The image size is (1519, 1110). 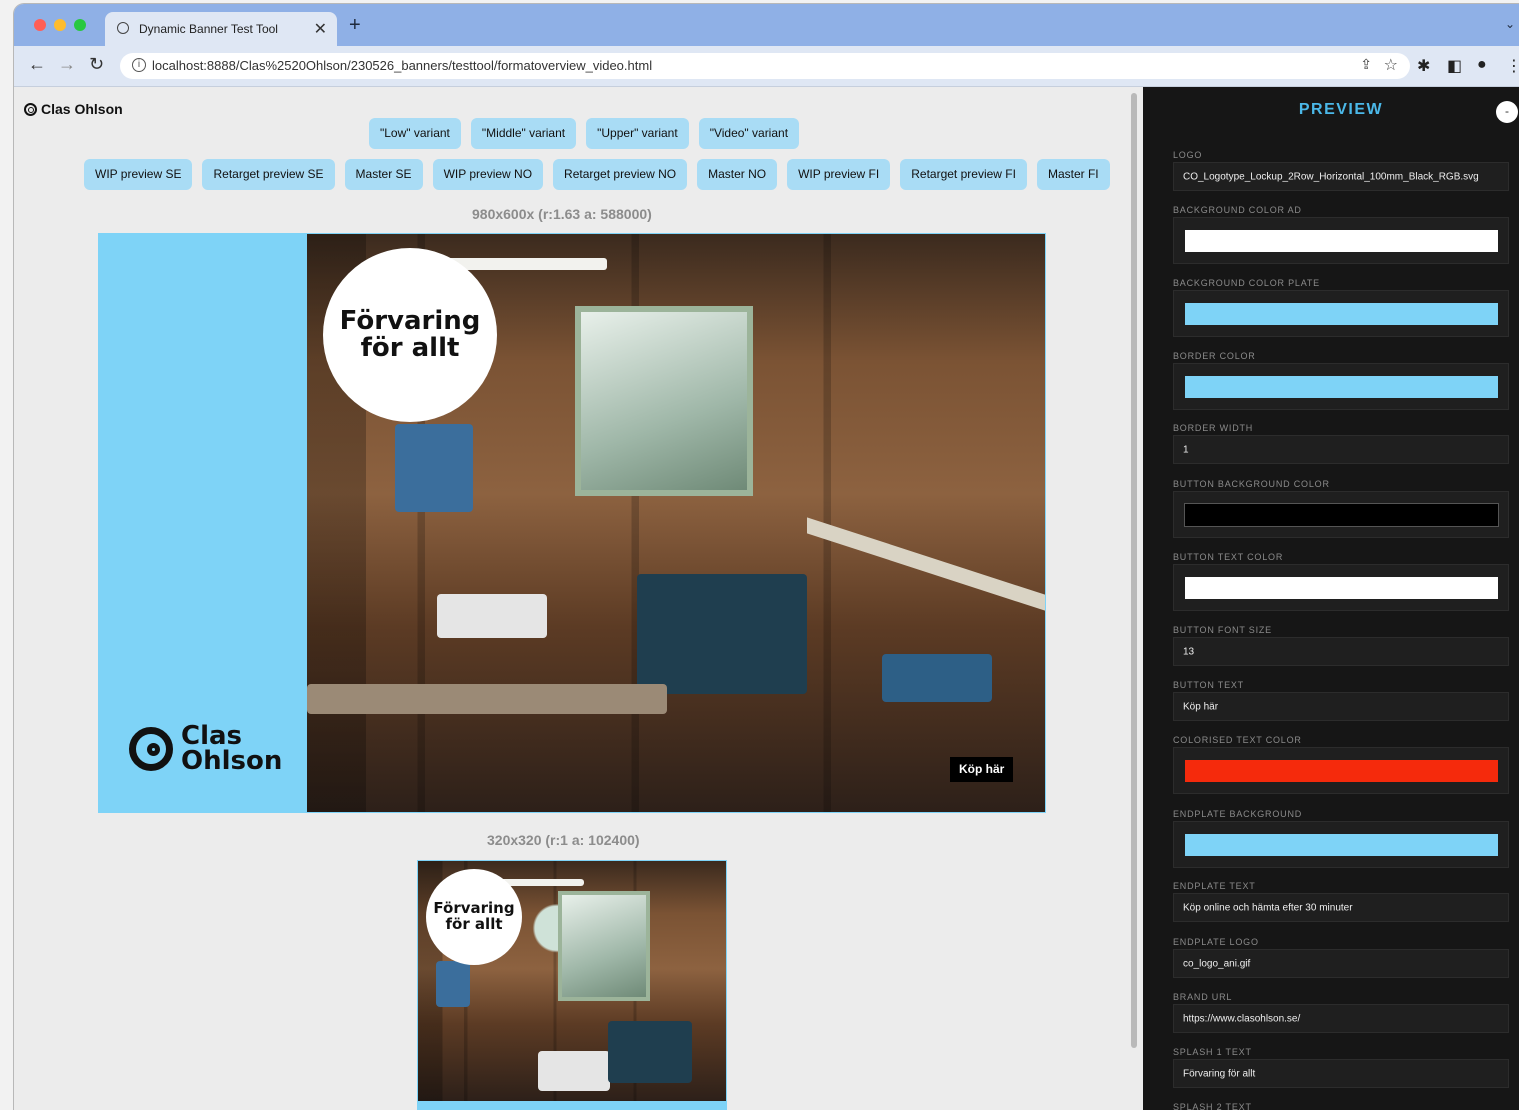 What do you see at coordinates (749, 133) in the screenshot?
I see `video-variant-button: "Video" variant` at bounding box center [749, 133].